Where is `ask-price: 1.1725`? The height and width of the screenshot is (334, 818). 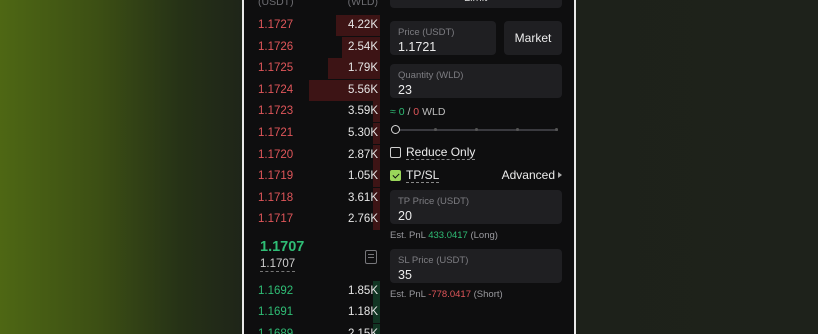
ask-price: 1.1725 is located at coordinates (276, 68).